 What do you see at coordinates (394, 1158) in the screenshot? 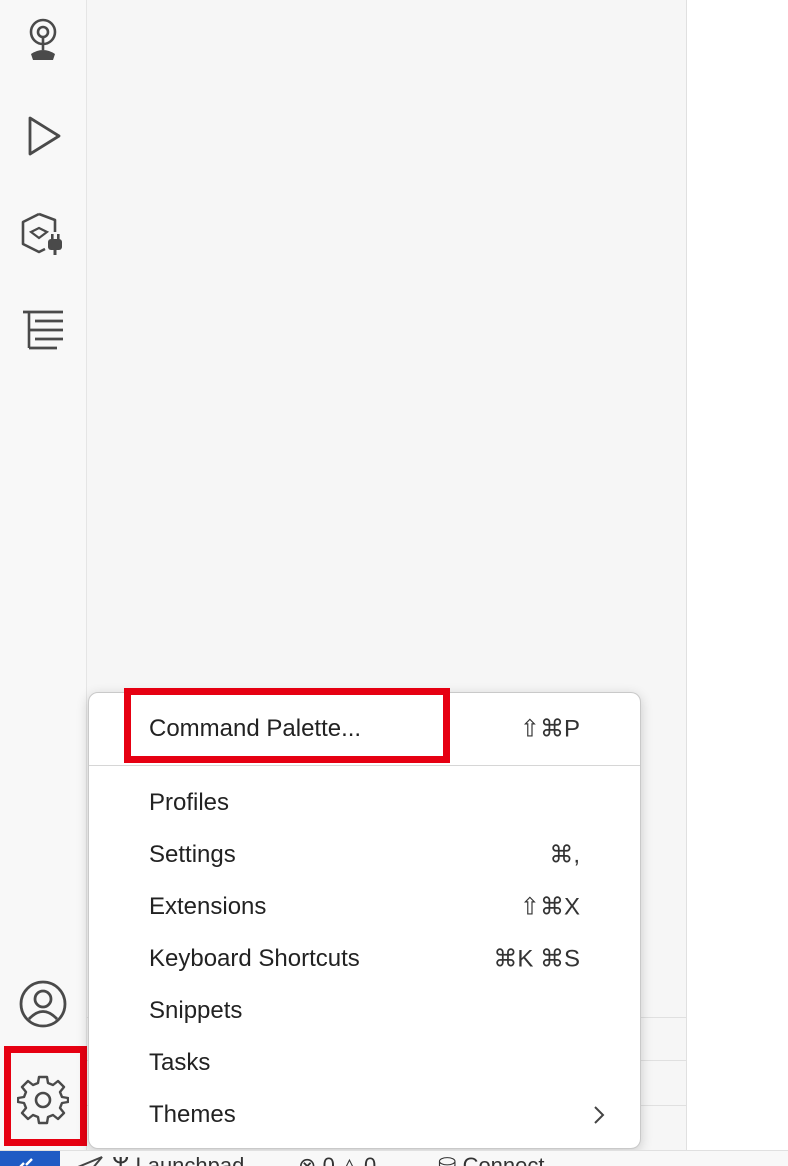
I see `status-bar: ⵣ Launchpad ⊗ 0 △ 0 ⛁ Connect` at bounding box center [394, 1158].